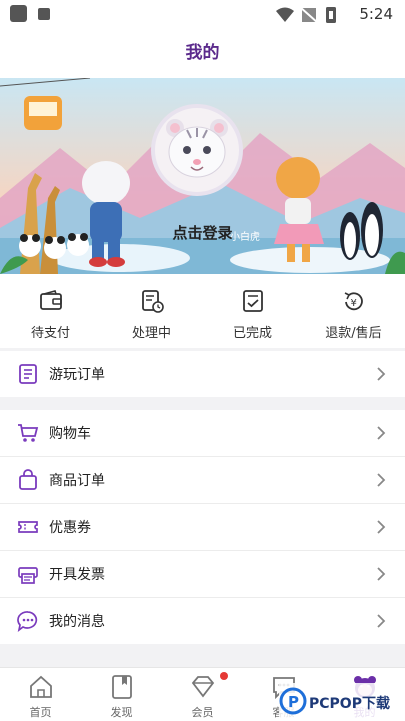 The image size is (405, 721). I want to click on order-processing: 处理中, so click(151, 311).